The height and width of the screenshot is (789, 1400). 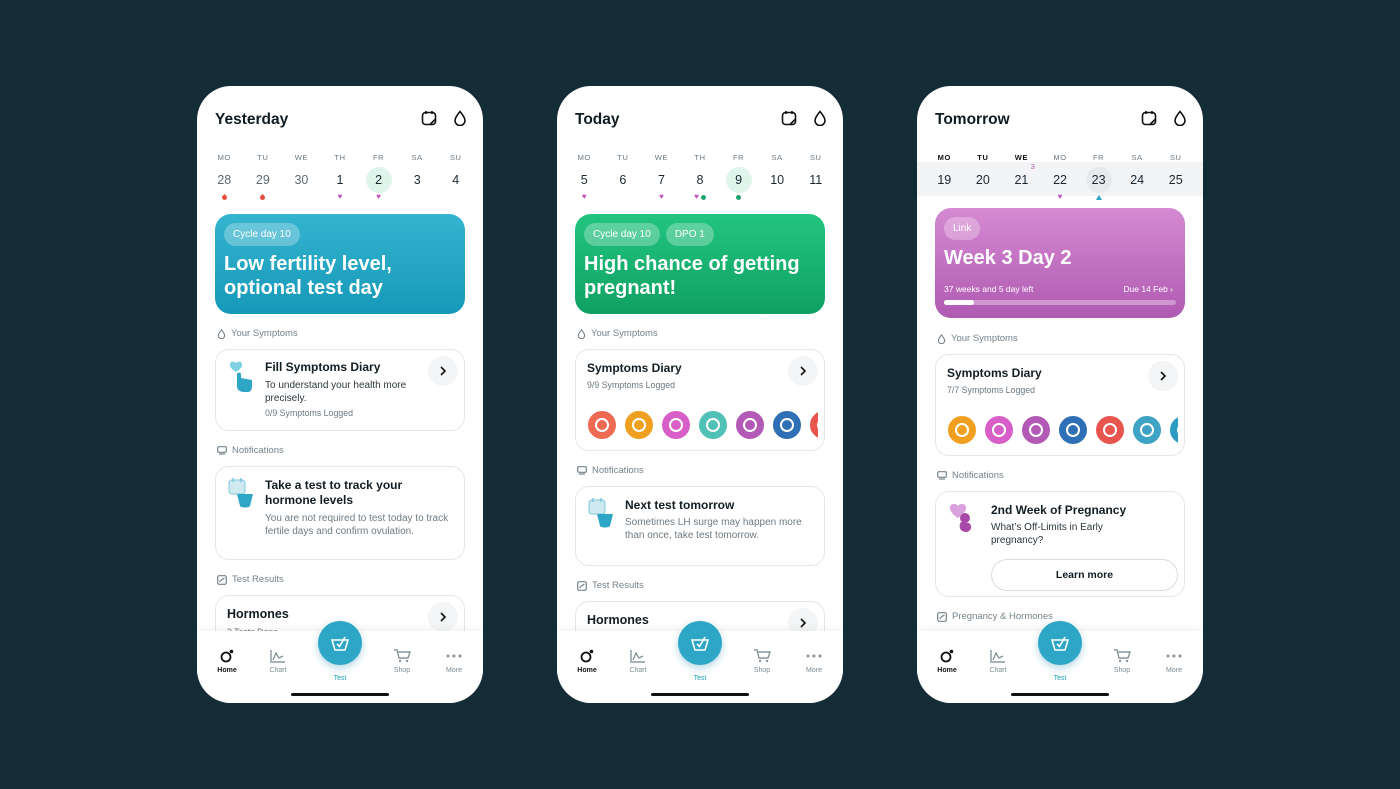 I want to click on learn-more-button: Learn more, so click(x=1084, y=575).